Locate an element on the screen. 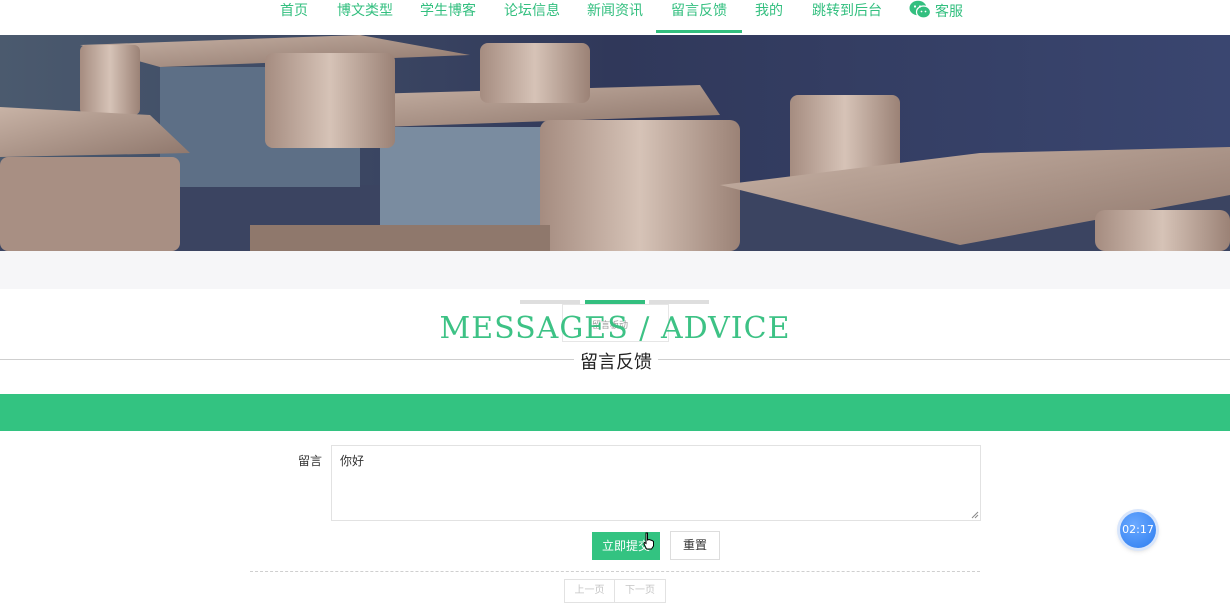 The image size is (1230, 603). message-label: 留言 is located at coordinates (310, 461).